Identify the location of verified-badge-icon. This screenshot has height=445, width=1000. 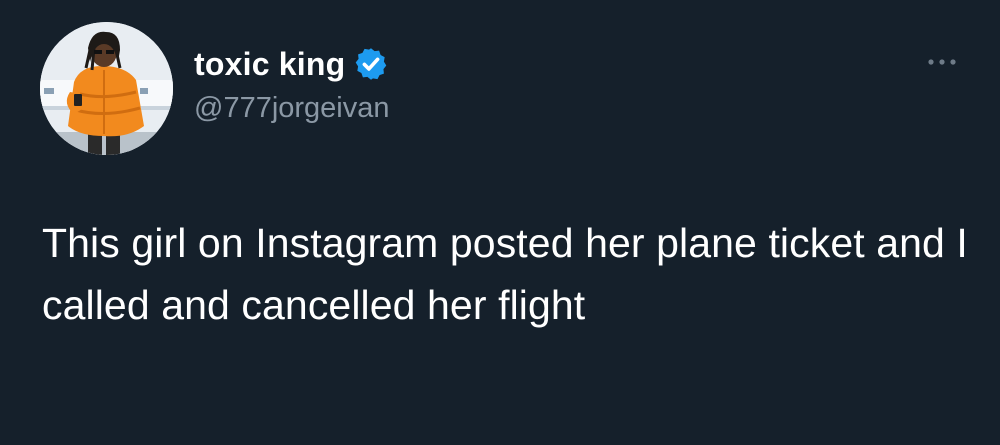
(371, 64).